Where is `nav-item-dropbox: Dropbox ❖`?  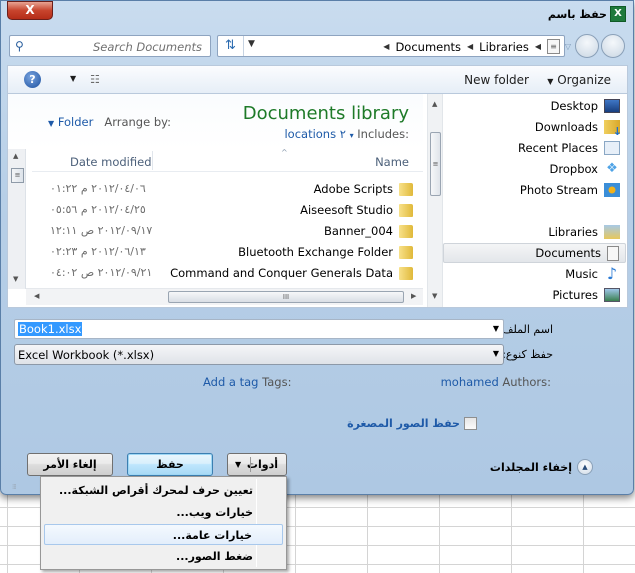 nav-item-dropbox: Dropbox ❖ is located at coordinates (585, 169).